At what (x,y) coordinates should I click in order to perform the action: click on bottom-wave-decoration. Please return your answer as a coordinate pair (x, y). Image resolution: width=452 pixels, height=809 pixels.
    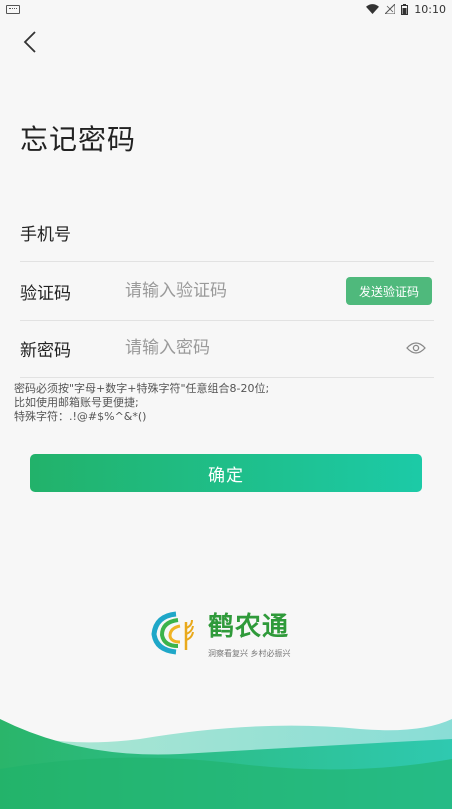
    Looking at the image, I should click on (226, 764).